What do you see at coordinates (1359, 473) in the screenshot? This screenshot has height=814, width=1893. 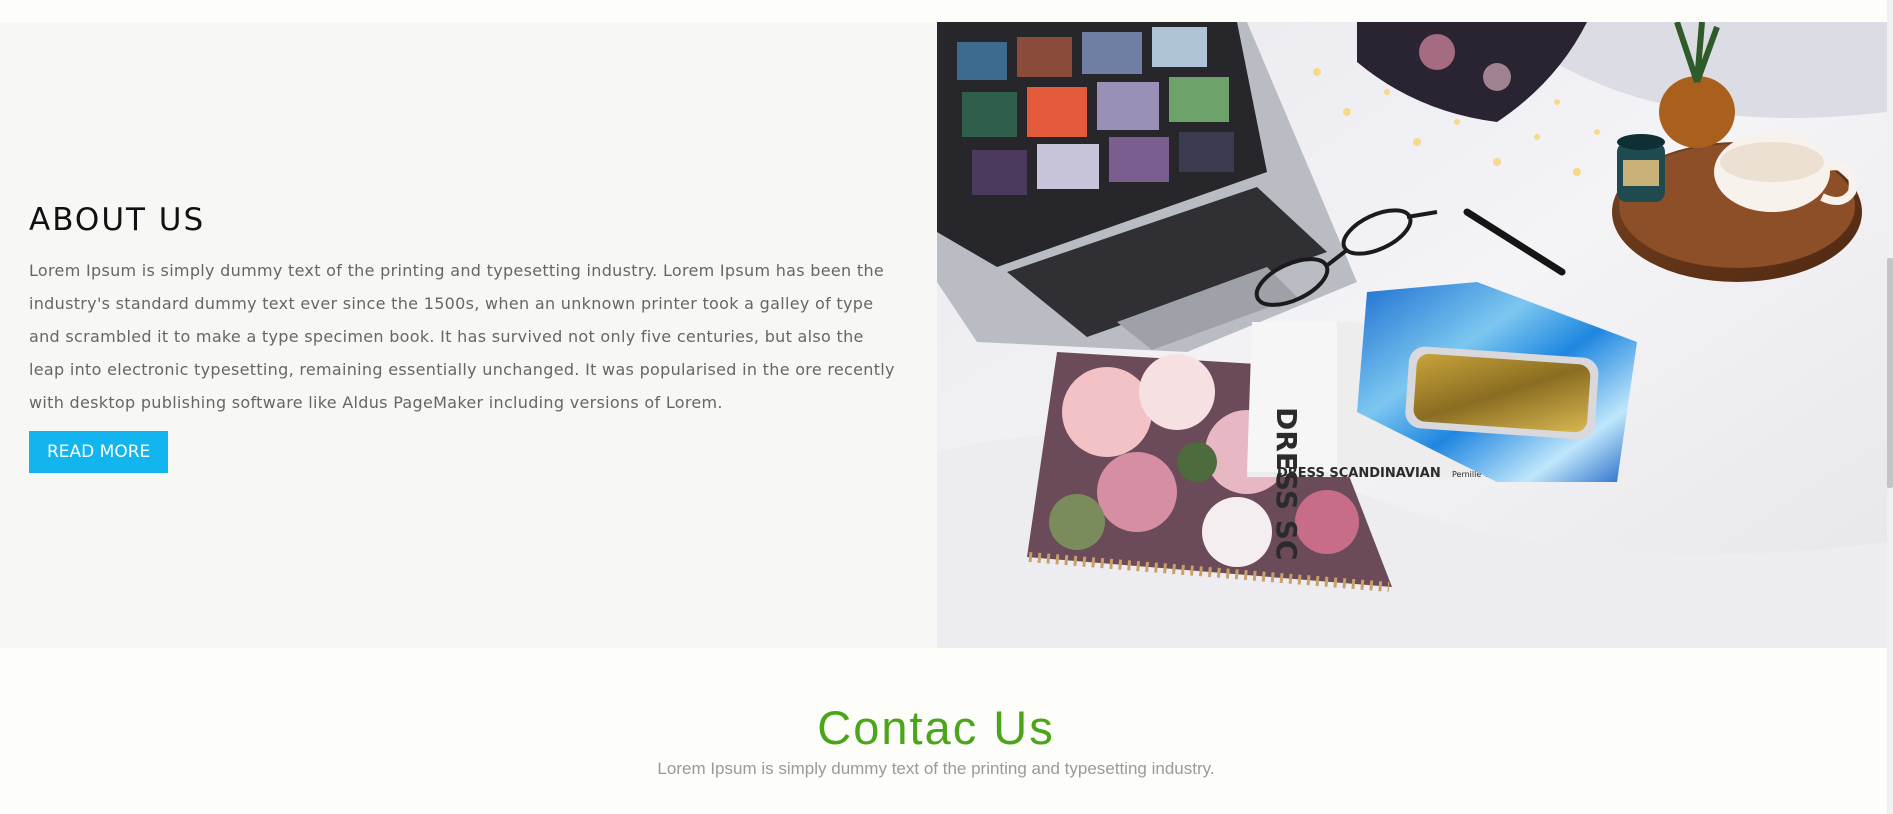 I see `book-cover-title: DRESS SCANDINAVIAN` at bounding box center [1359, 473].